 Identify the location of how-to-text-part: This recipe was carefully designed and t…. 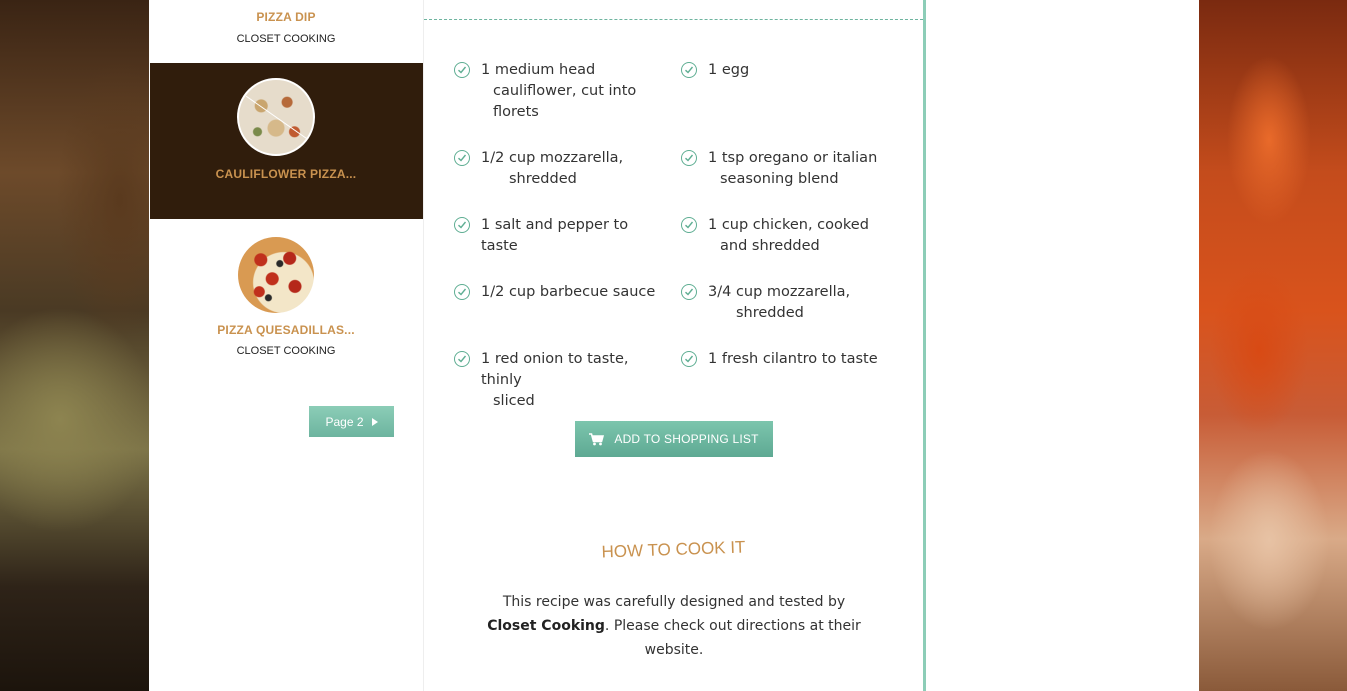
(674, 602).